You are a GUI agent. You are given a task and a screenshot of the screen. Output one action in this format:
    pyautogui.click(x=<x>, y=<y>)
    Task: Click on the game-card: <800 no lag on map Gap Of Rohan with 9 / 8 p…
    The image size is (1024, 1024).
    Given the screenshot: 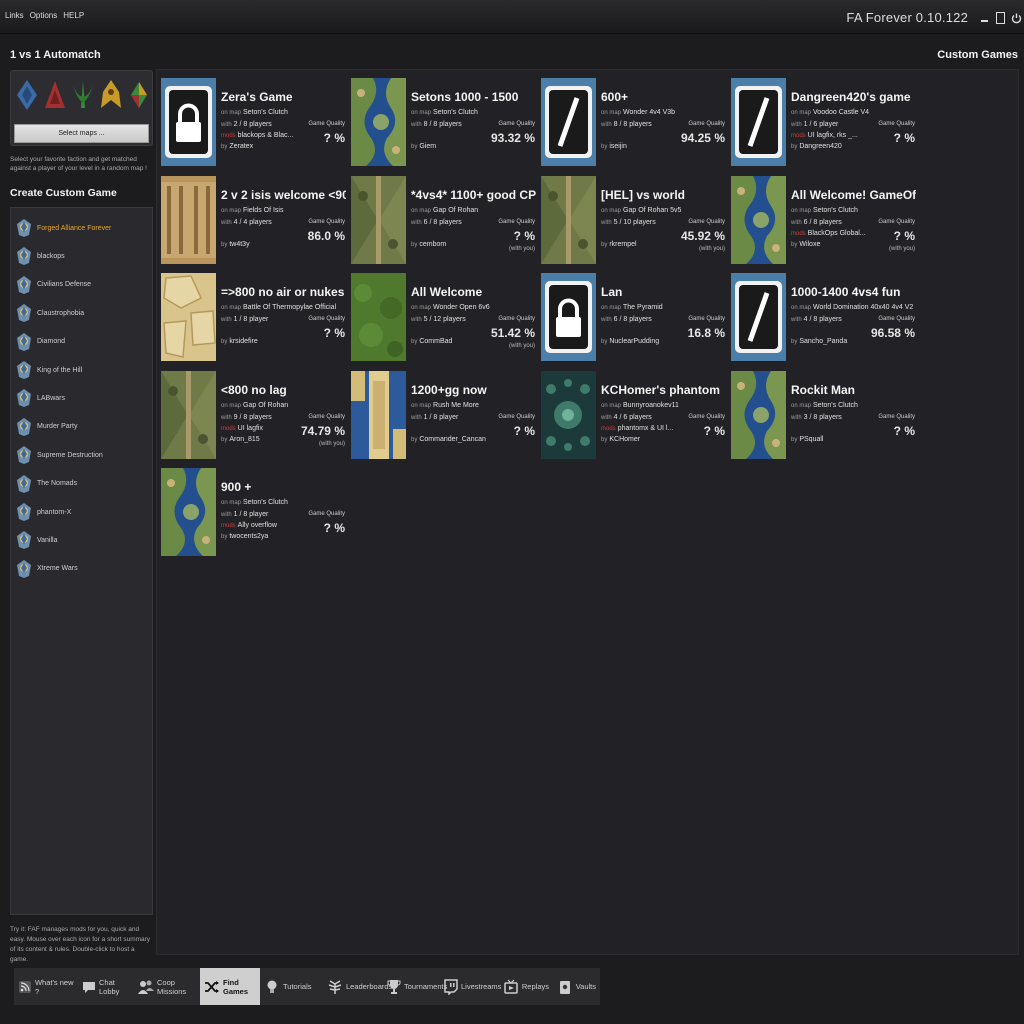 What is the action you would take?
    pyautogui.click(x=251, y=411)
    